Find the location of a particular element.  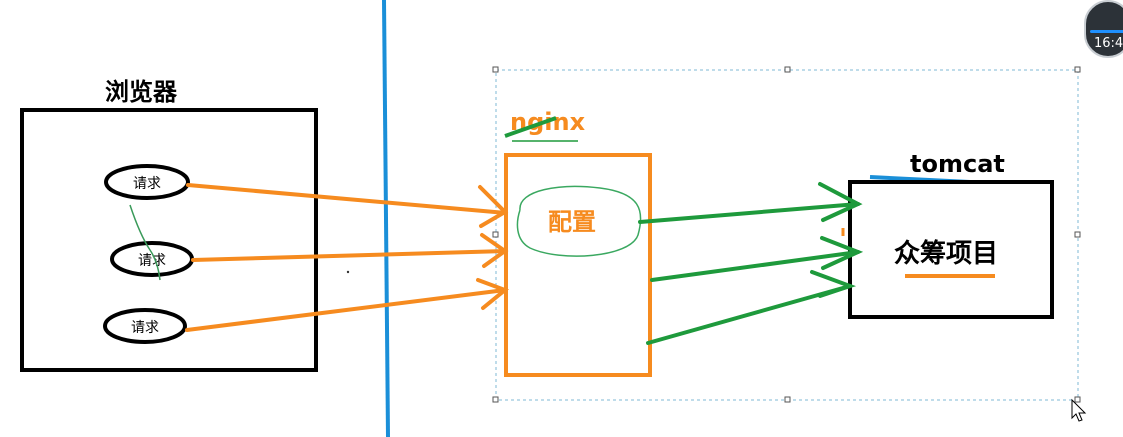

request-label-3: 请求 is located at coordinates (145, 328).